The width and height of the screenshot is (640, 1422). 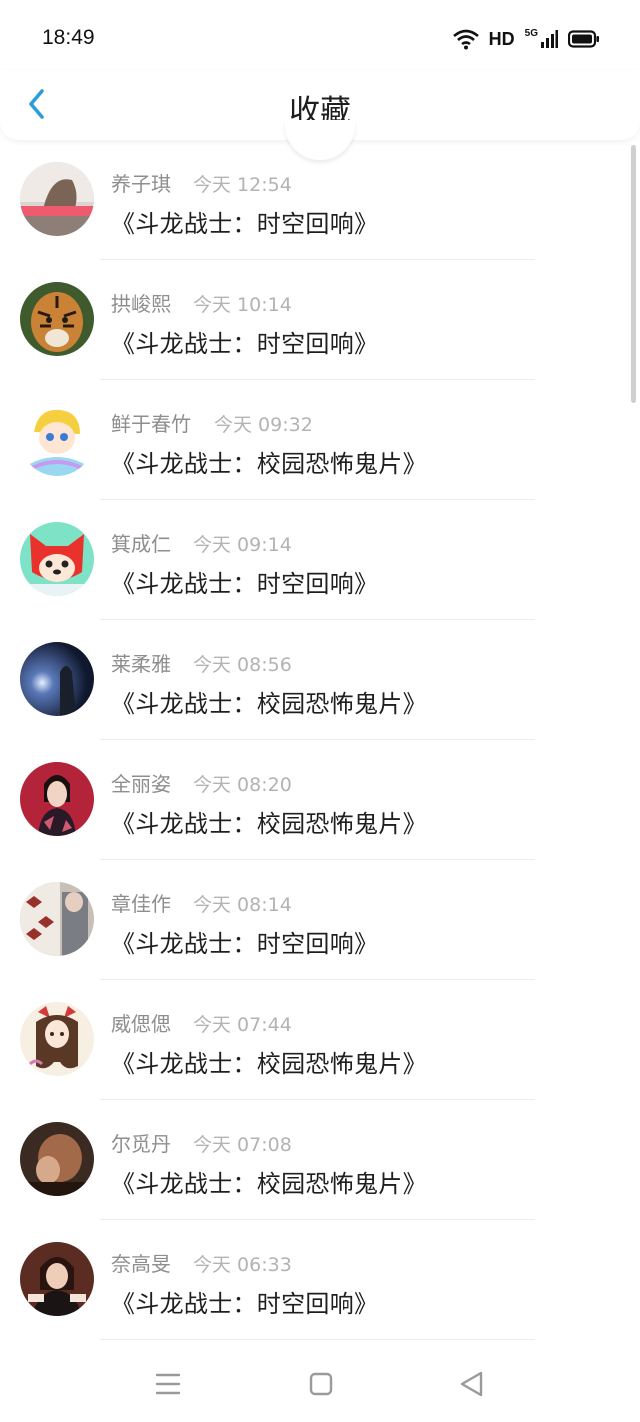 What do you see at coordinates (501, 38) in the screenshot?
I see `hd-indicator: HD` at bounding box center [501, 38].